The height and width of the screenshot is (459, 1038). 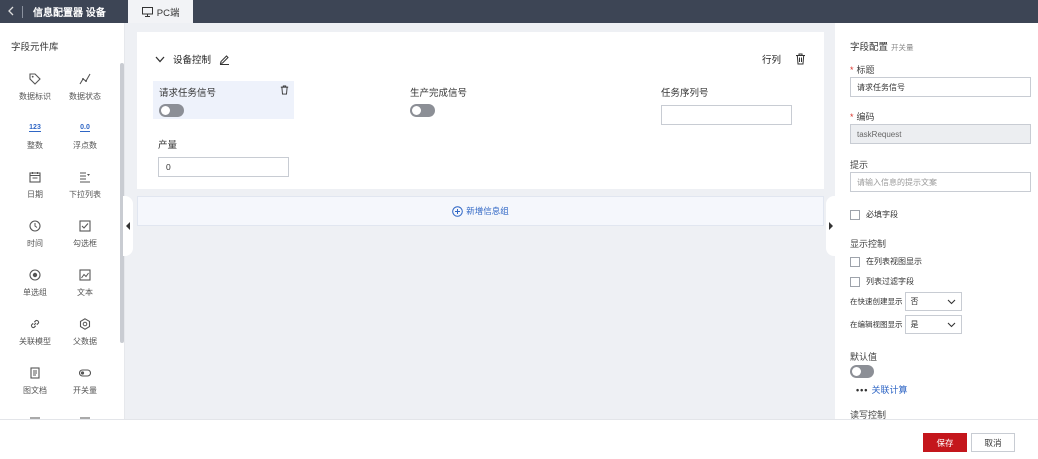 I want to click on component-document: 图文档, so click(x=35, y=384).